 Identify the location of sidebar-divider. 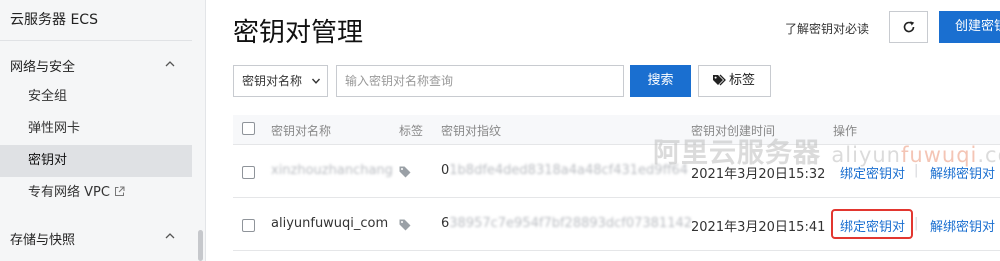
(96, 40).